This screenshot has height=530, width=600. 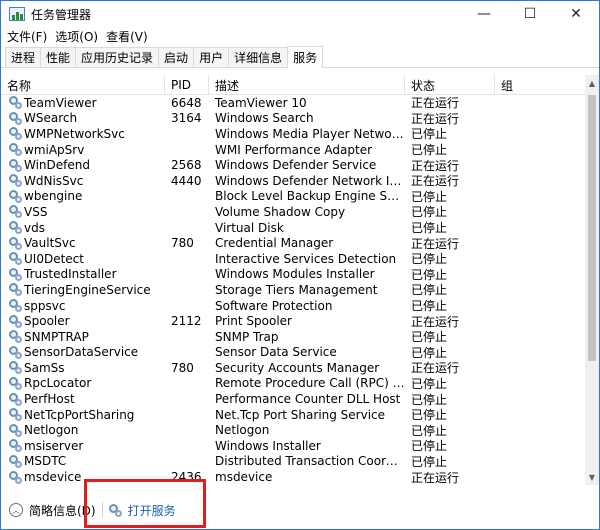 What do you see at coordinates (176, 57) in the screenshot?
I see `tab-startup: 启动` at bounding box center [176, 57].